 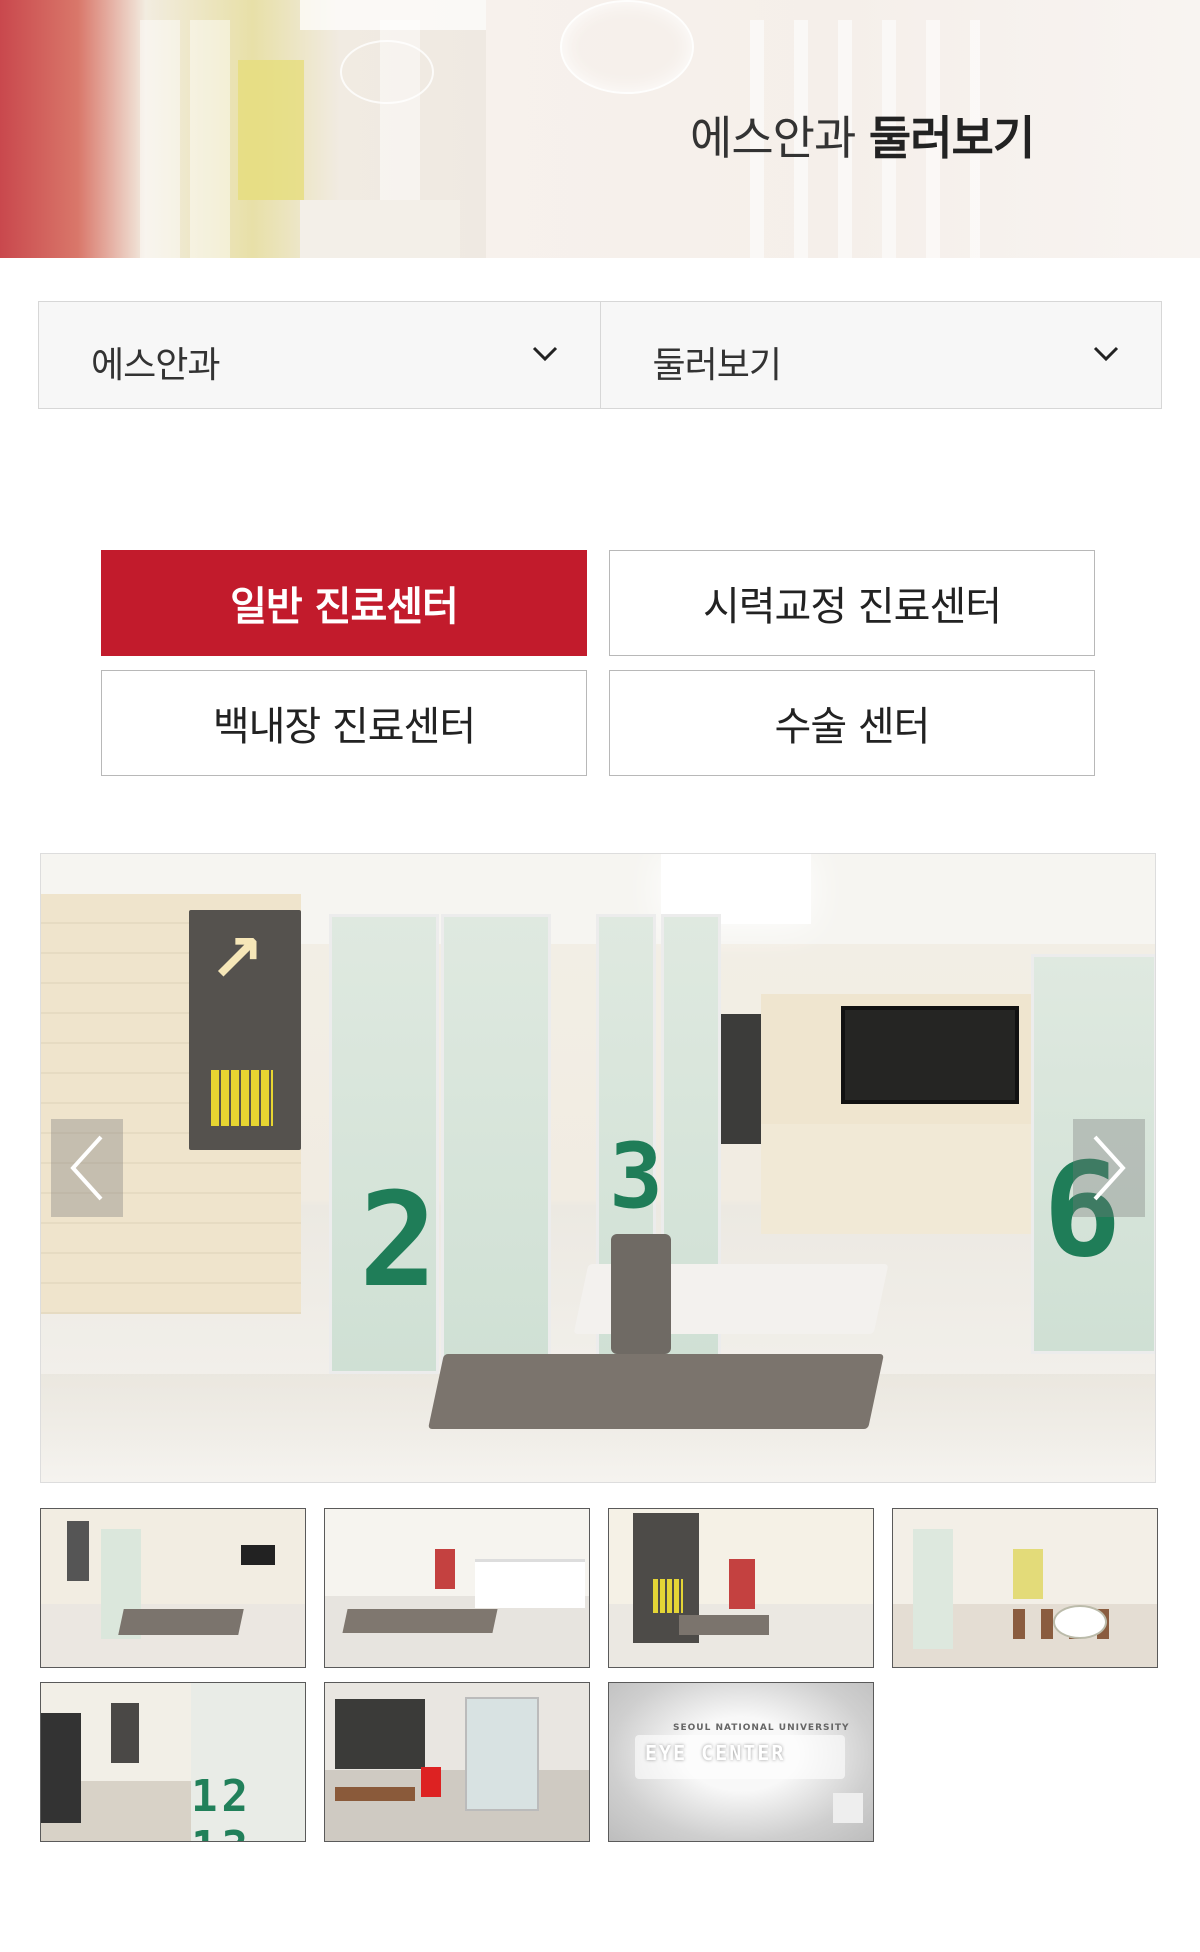 I want to click on gallery-next-button, so click(x=1109, y=1168).